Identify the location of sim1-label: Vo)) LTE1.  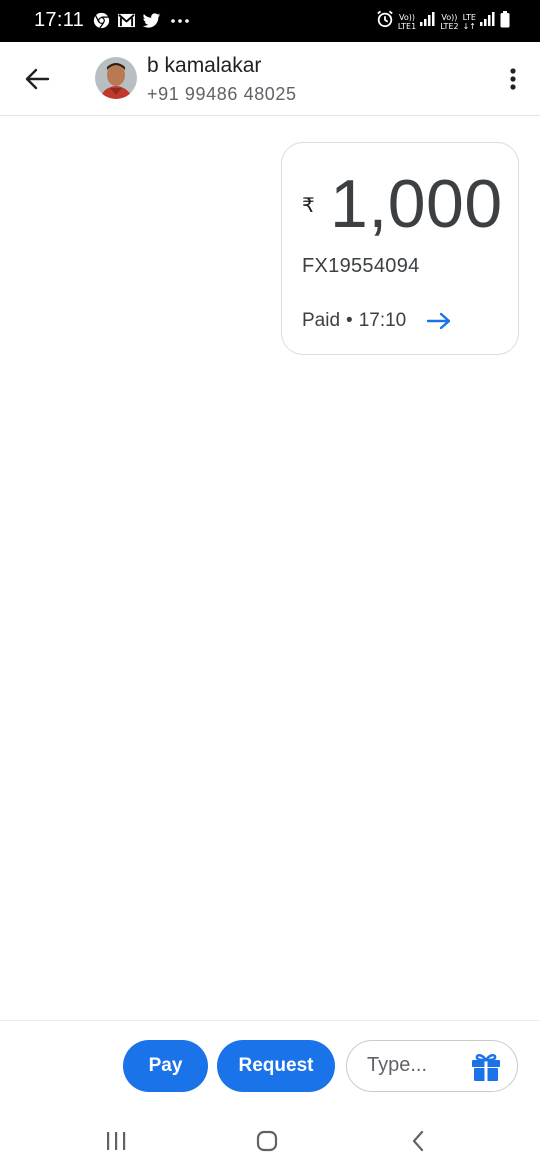
(407, 21).